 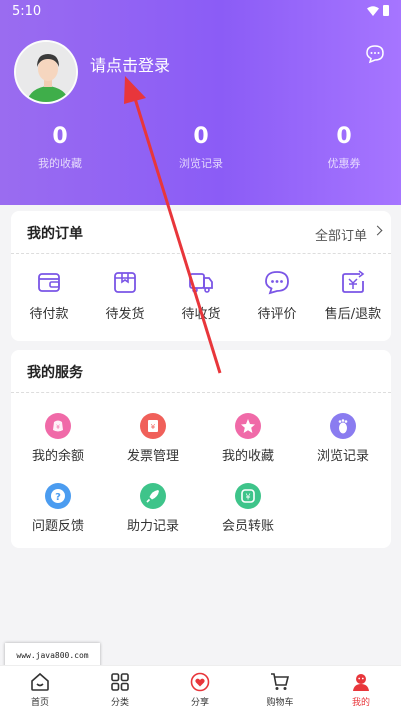 What do you see at coordinates (353, 314) in the screenshot?
I see `order-label: 售后/退款` at bounding box center [353, 314].